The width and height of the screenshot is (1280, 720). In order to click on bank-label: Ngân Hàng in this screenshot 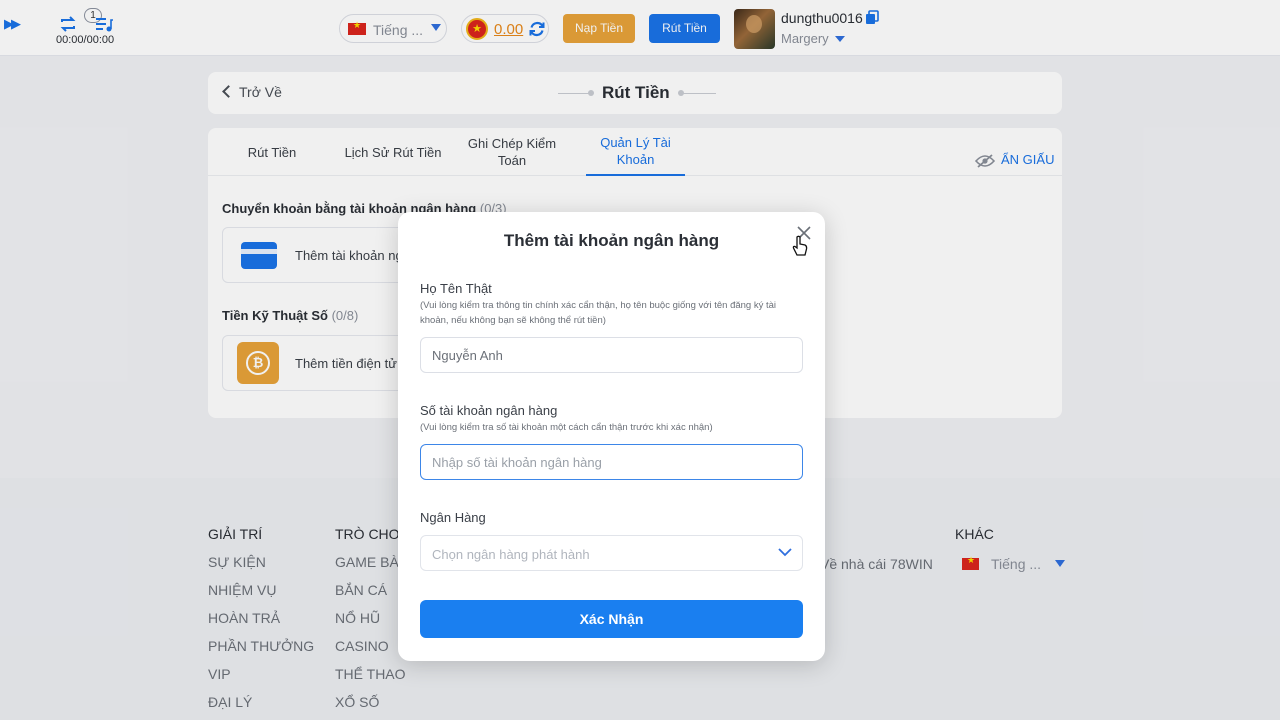, I will do `click(453, 517)`.